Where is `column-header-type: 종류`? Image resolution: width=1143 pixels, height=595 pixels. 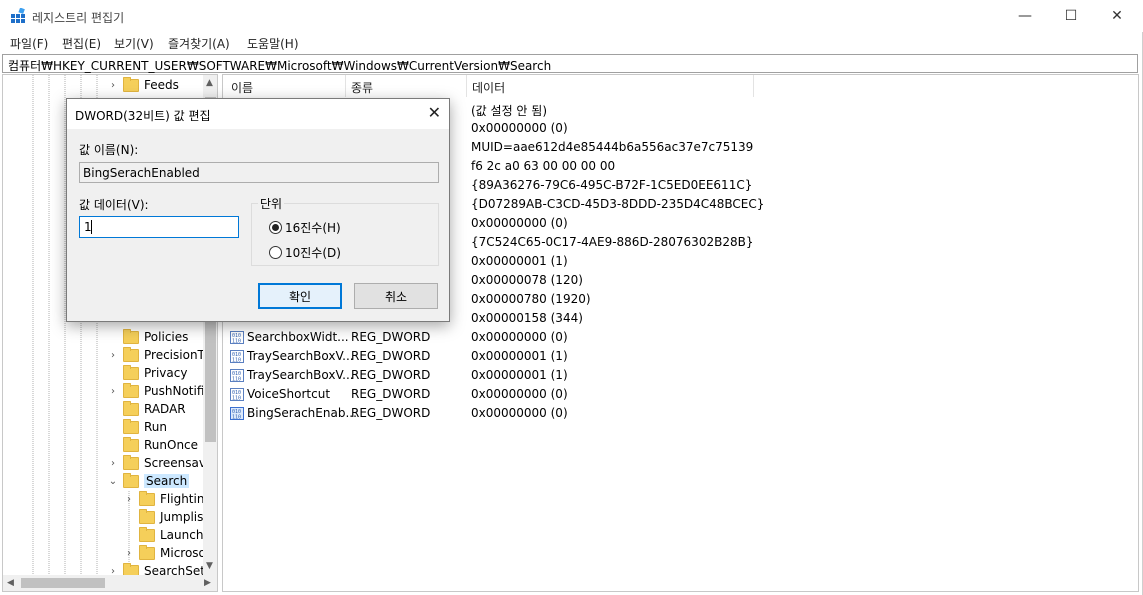
column-header-type: 종류 is located at coordinates (362, 87).